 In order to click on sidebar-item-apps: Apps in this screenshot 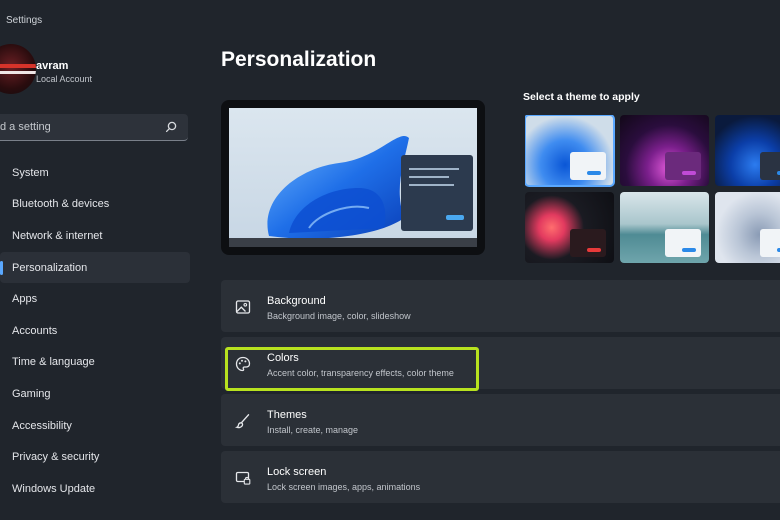, I will do `click(95, 299)`.